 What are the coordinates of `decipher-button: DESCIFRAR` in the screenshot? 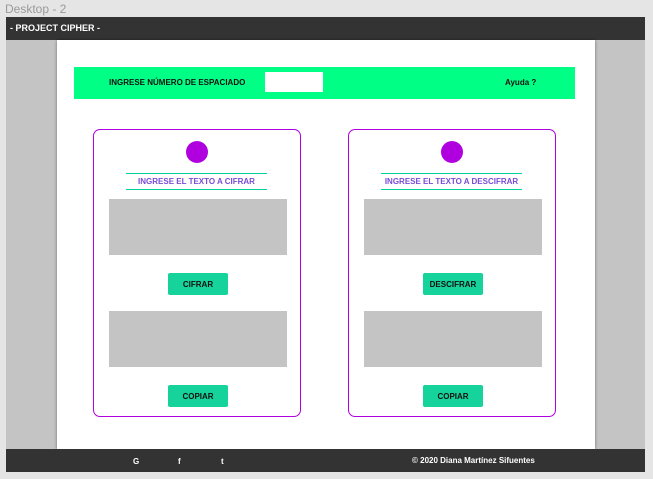 It's located at (453, 284).